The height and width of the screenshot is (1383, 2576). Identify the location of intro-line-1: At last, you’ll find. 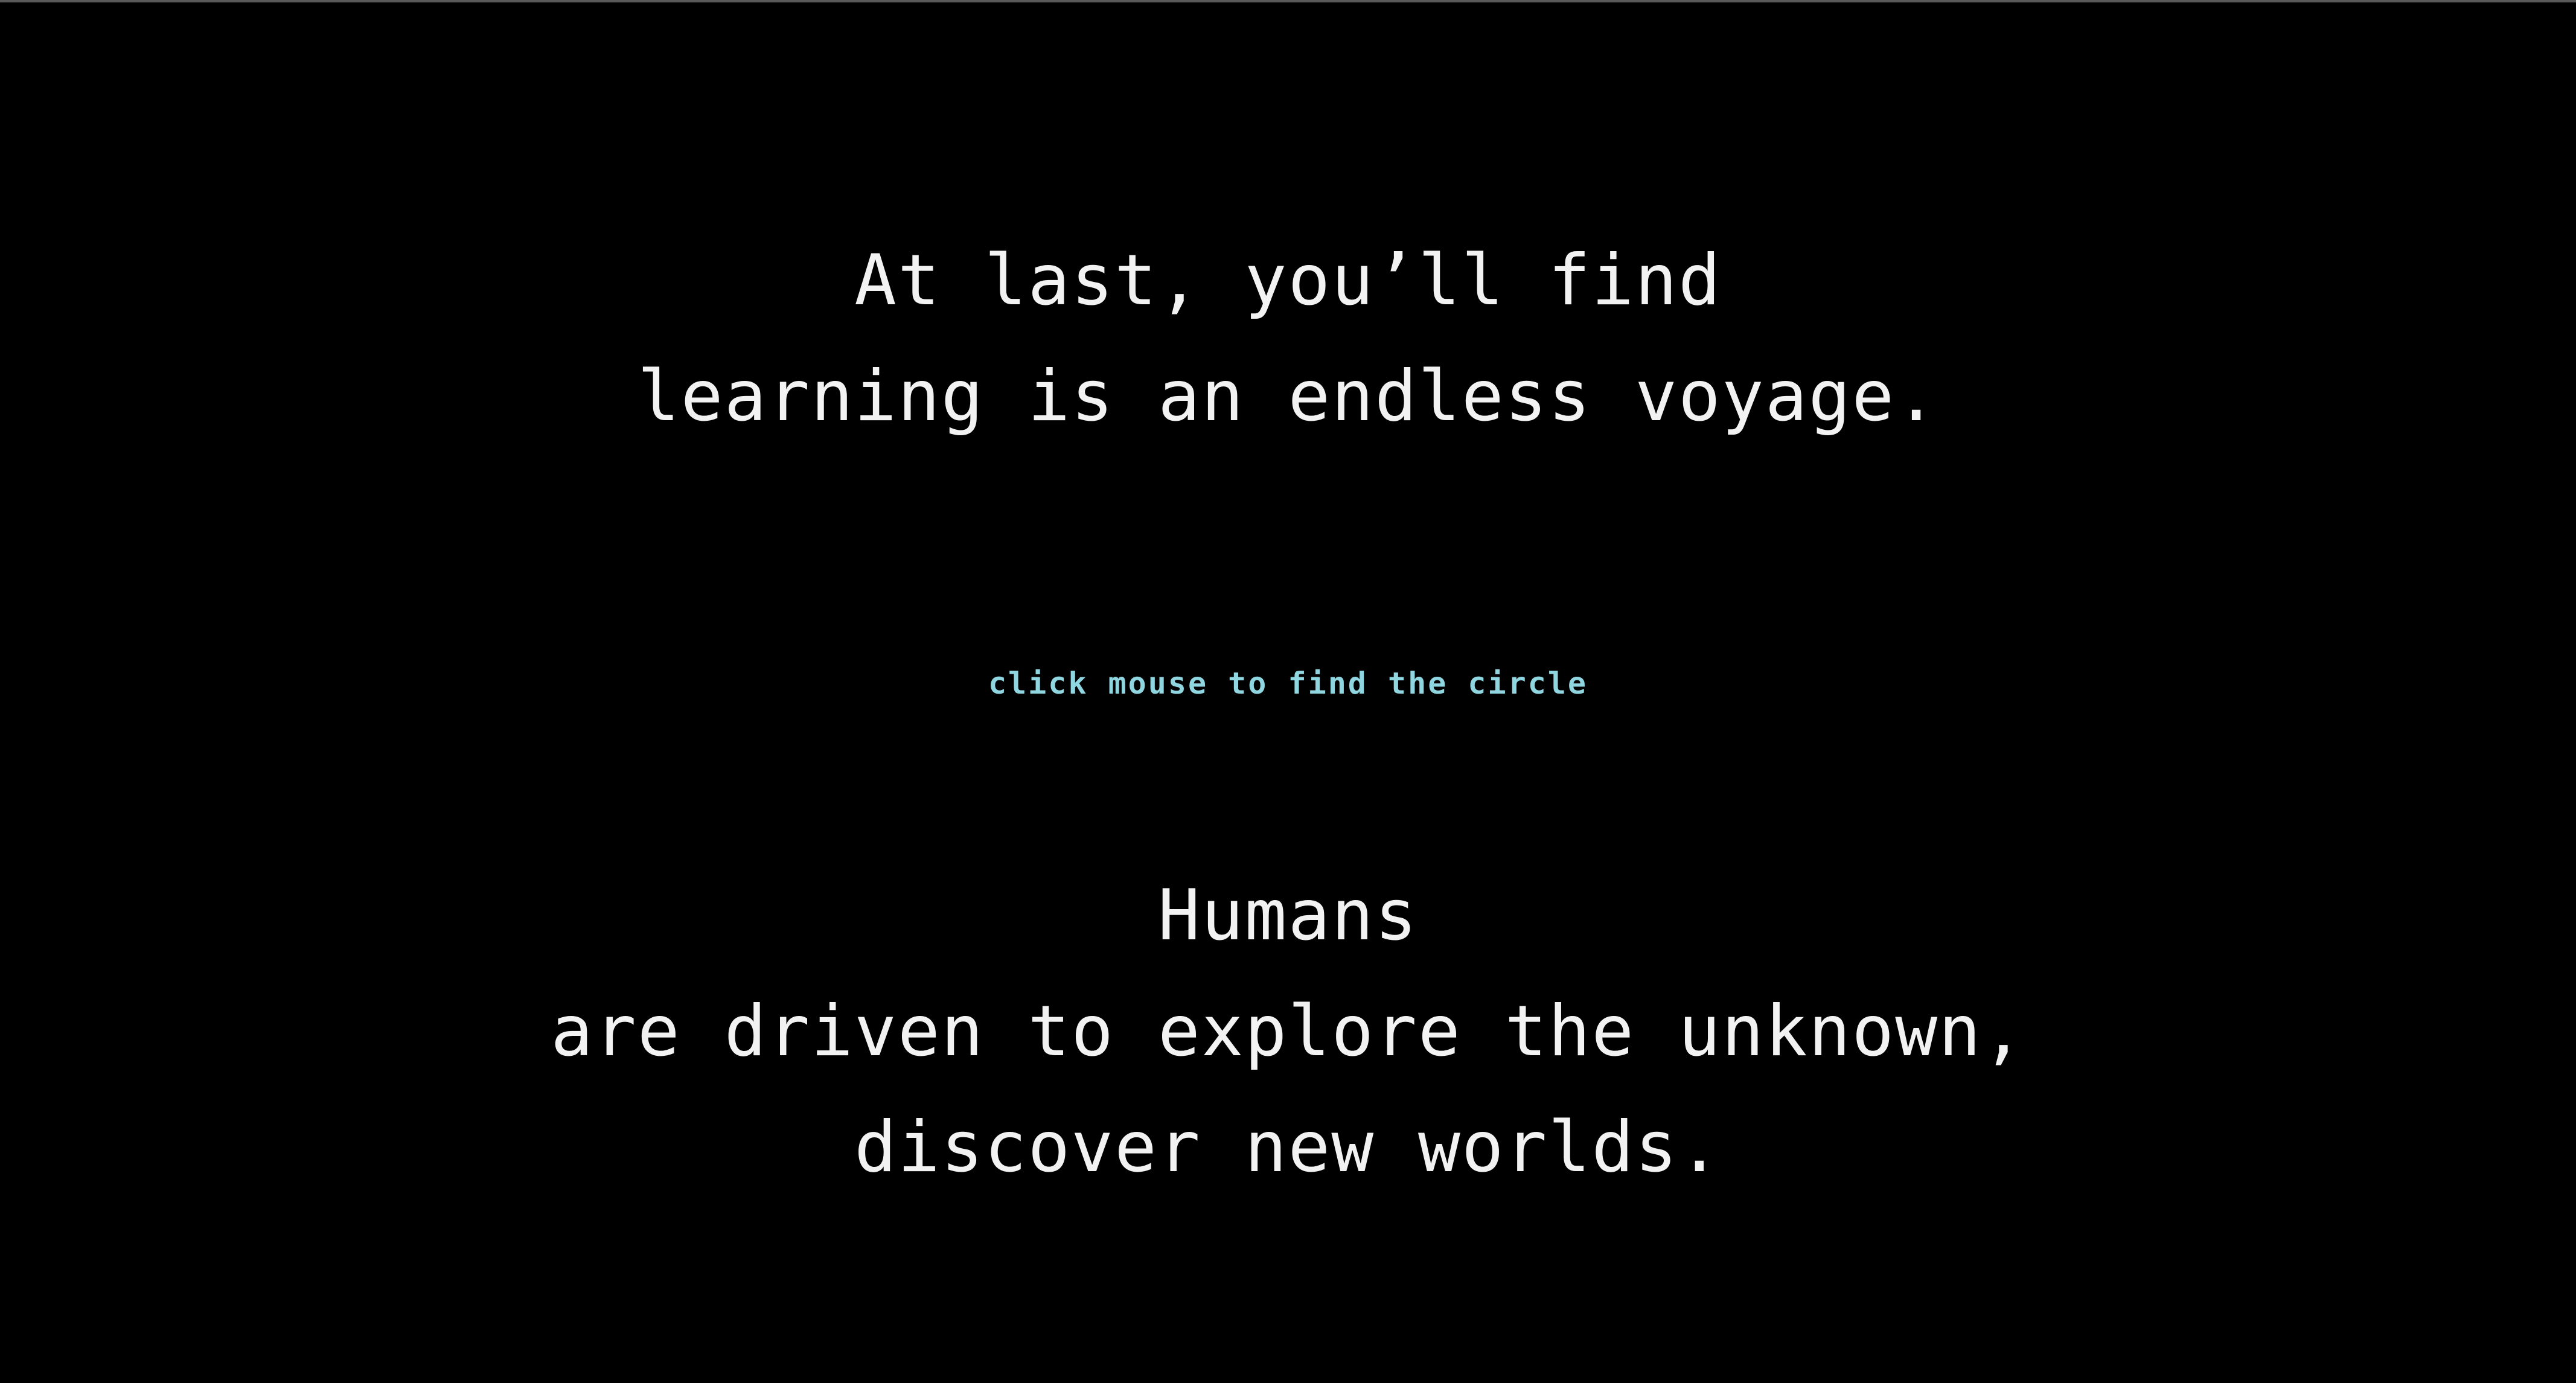
(1288, 280).